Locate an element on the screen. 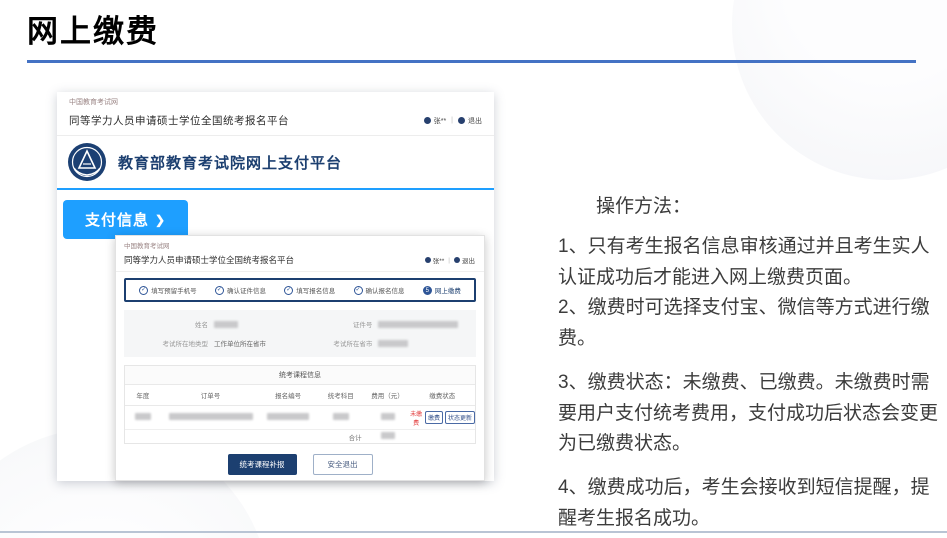  candidate-info-panel: 姓名 证件号 考试所在地类型 工作单位所在省市 考试所在省市 is located at coordinates (300, 333).